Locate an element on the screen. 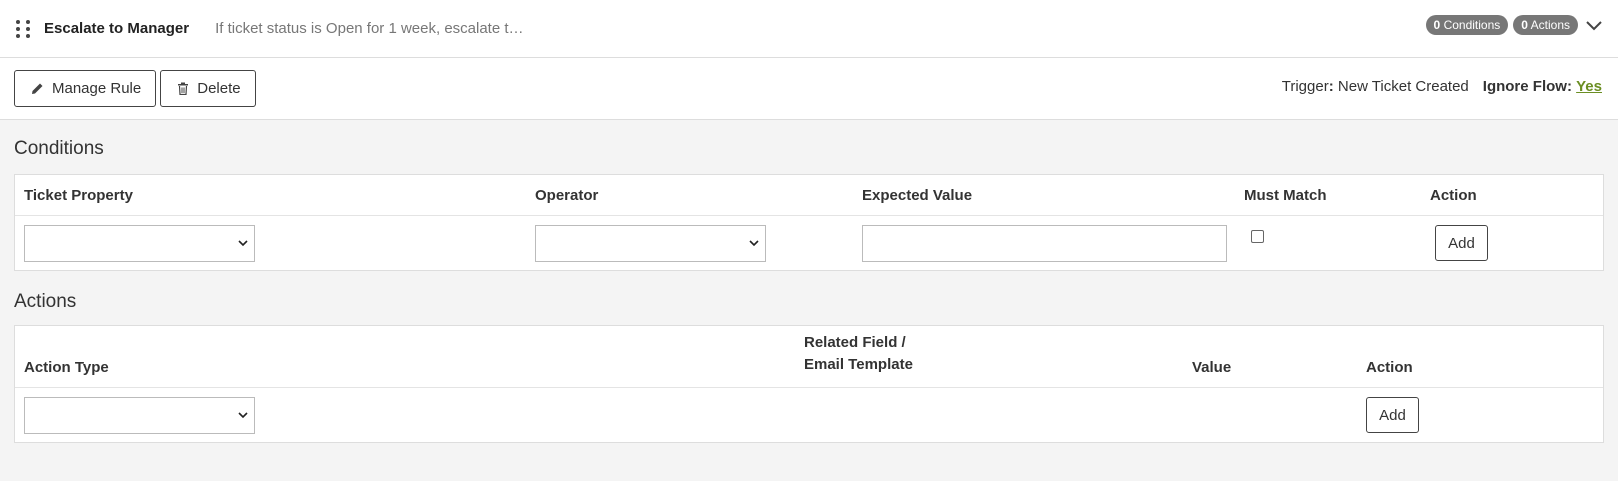  manage-rule-label: Manage Rule is located at coordinates (97, 88).